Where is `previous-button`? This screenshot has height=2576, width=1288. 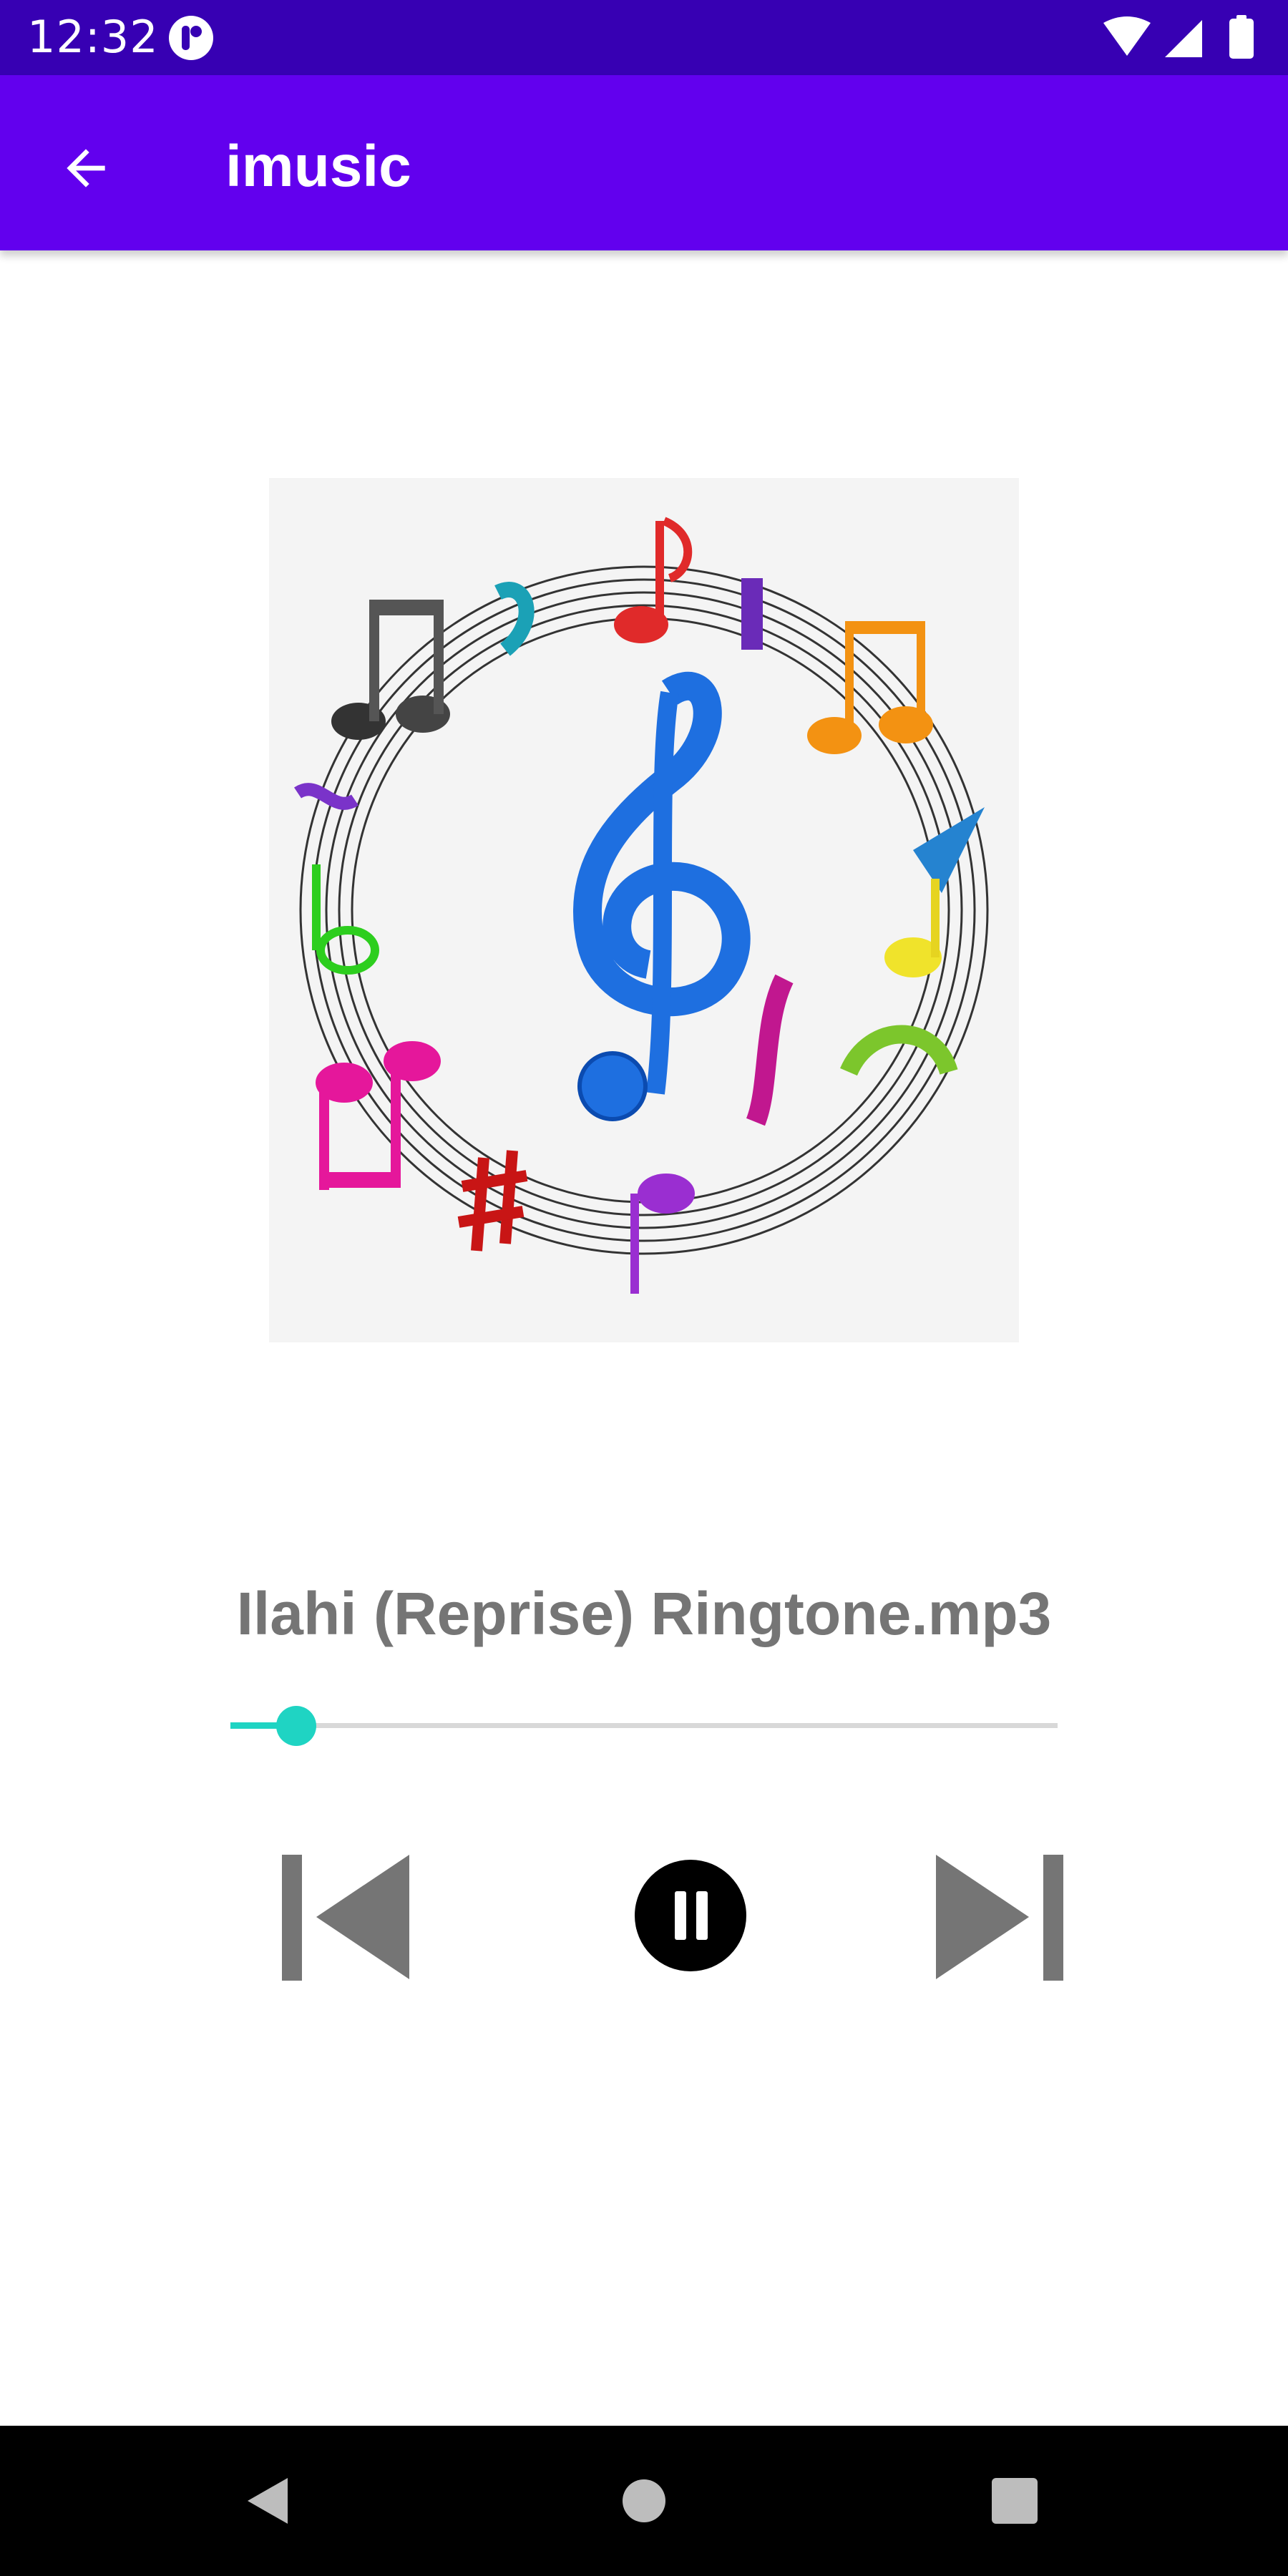
previous-button is located at coordinates (347, 1917).